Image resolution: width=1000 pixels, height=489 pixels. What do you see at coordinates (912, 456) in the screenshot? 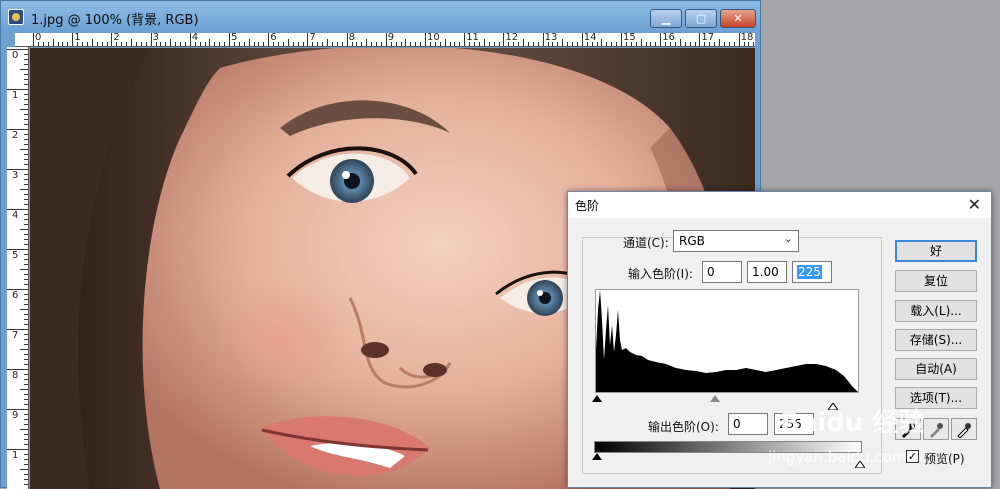
I see `preview-checkbox: ✓` at bounding box center [912, 456].